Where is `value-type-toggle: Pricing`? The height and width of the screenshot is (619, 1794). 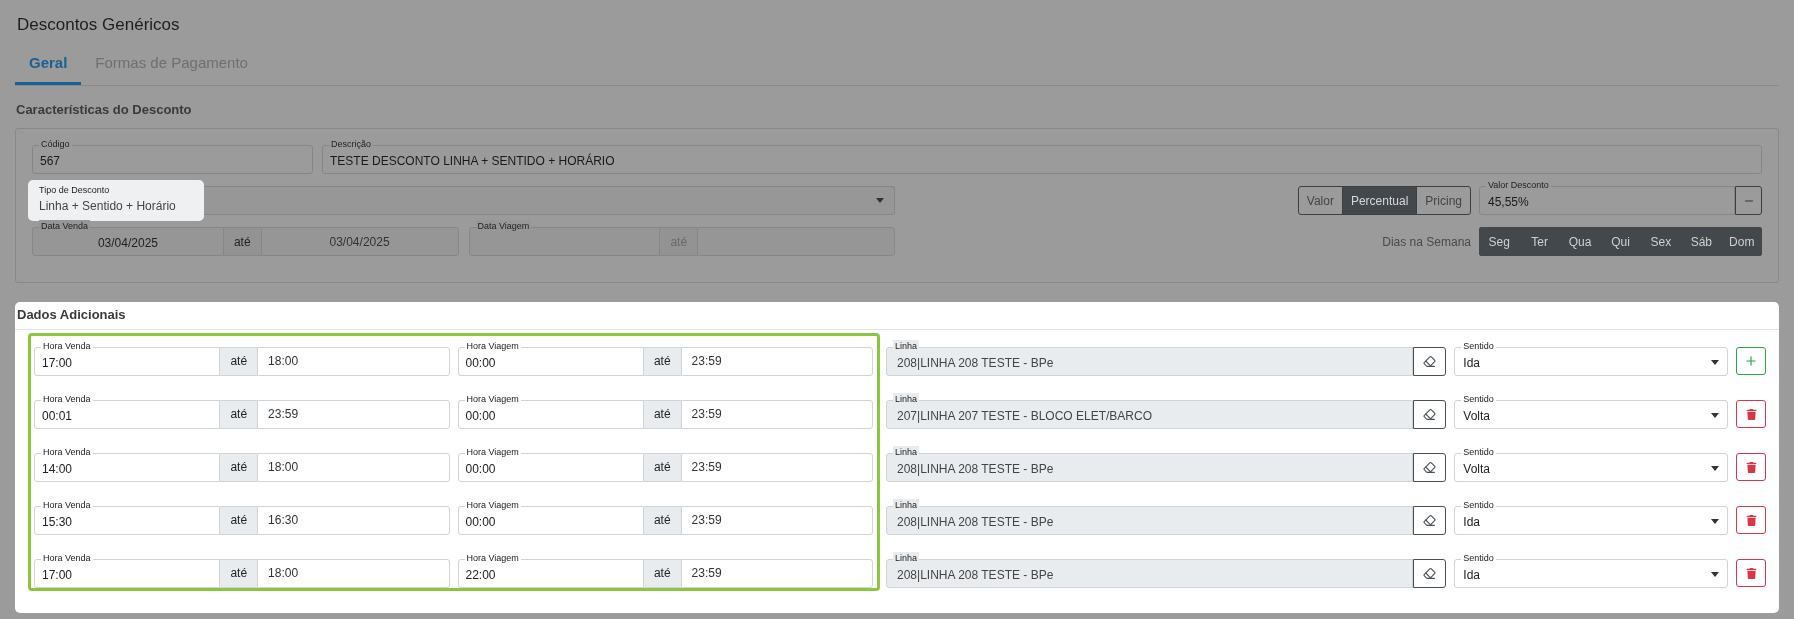
value-type-toggle: Pricing is located at coordinates (1443, 200).